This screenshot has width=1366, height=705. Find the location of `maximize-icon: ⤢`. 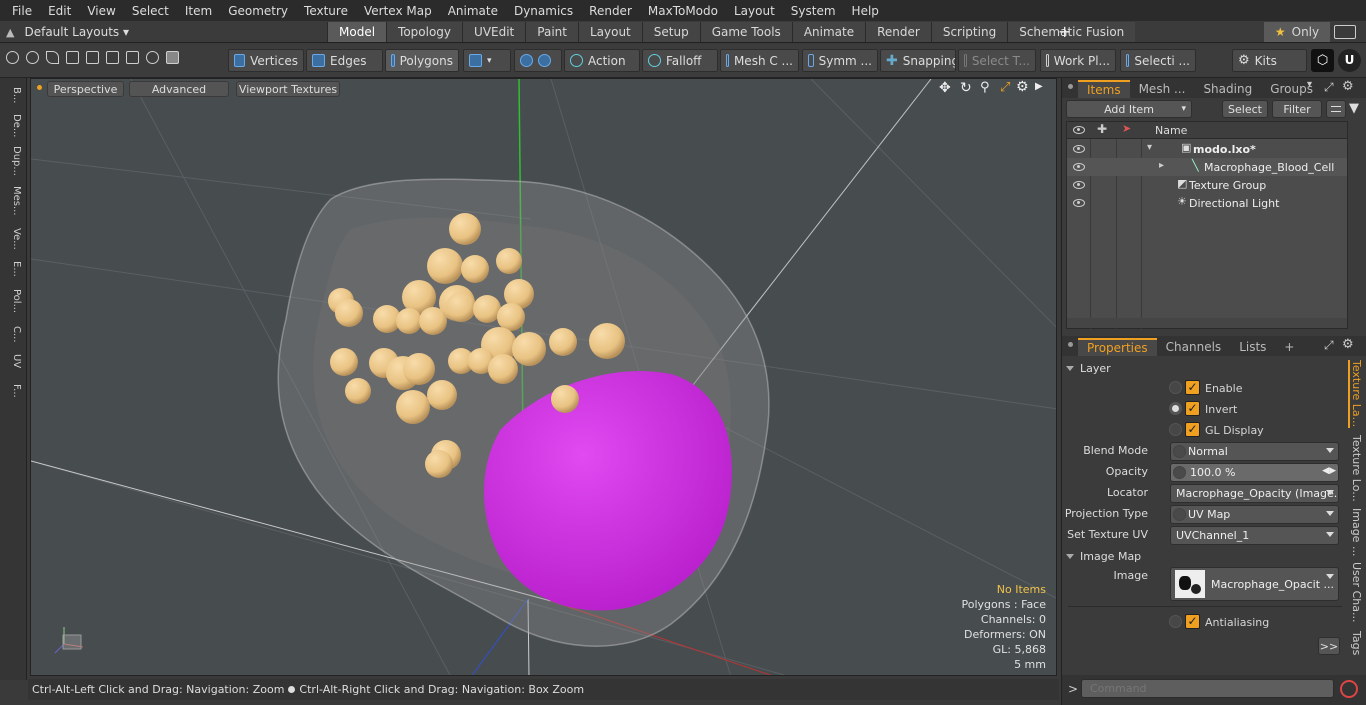

maximize-icon: ⤢ is located at coordinates (1005, 87).